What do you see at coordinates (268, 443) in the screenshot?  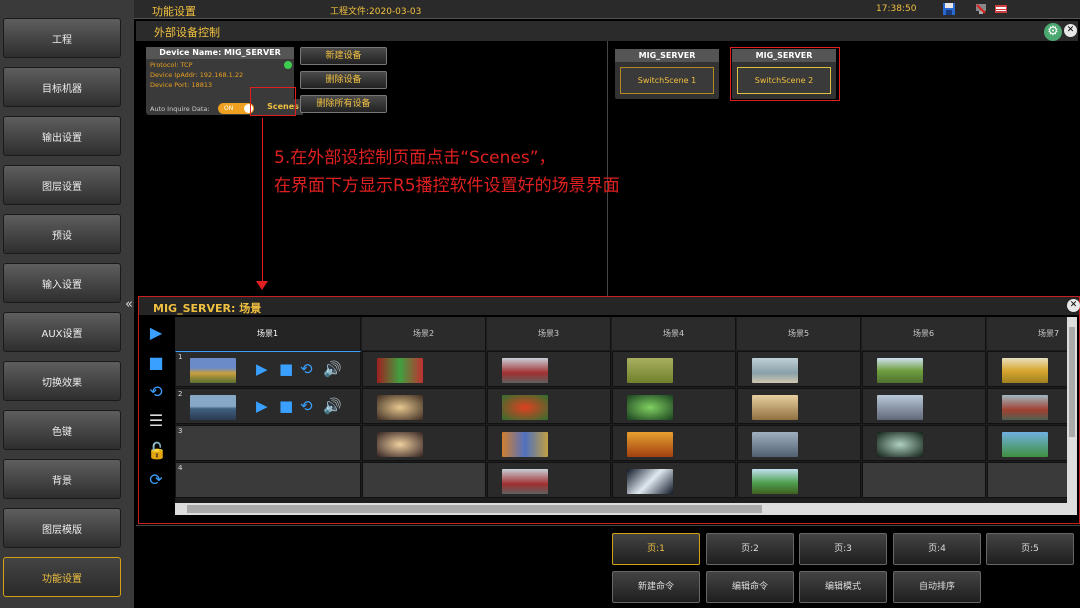 I see `scene-row-3: 3` at bounding box center [268, 443].